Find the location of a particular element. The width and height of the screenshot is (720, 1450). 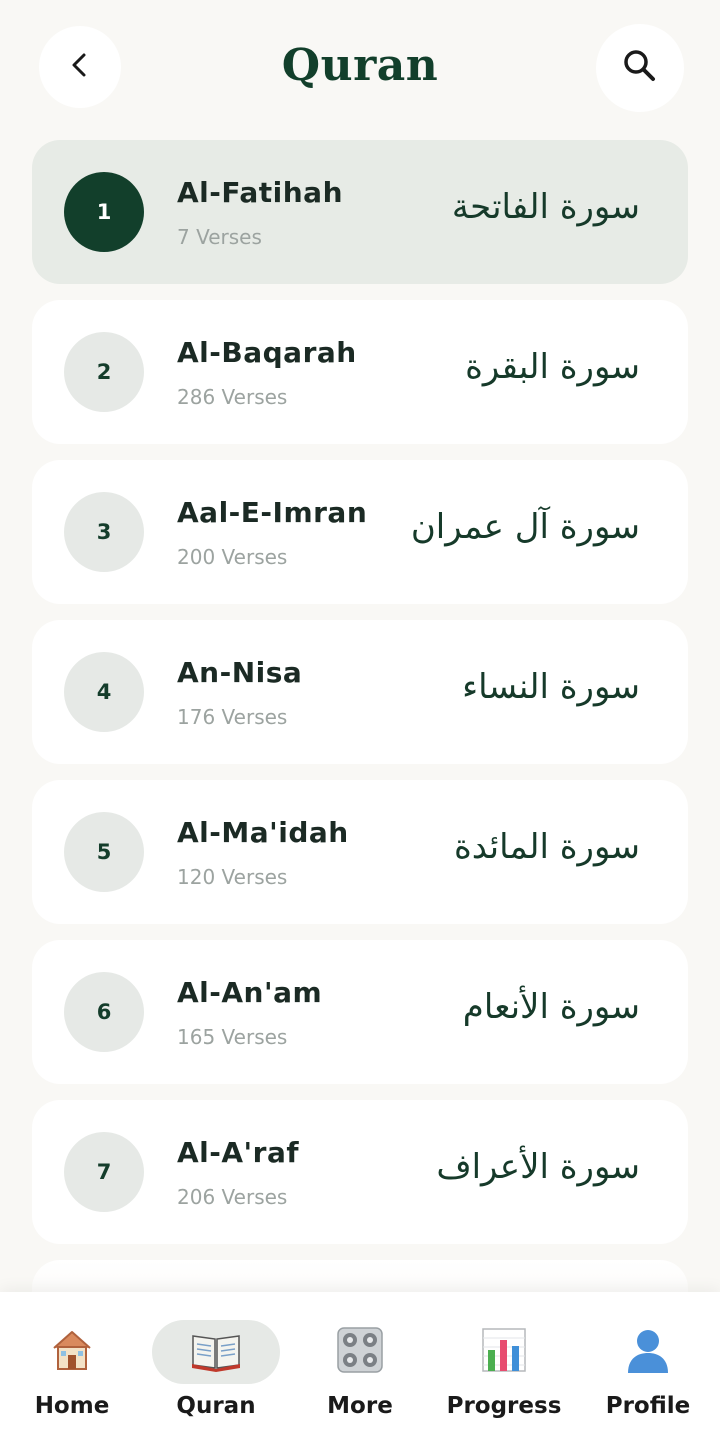

surah-number-badge: 1 is located at coordinates (104, 212).